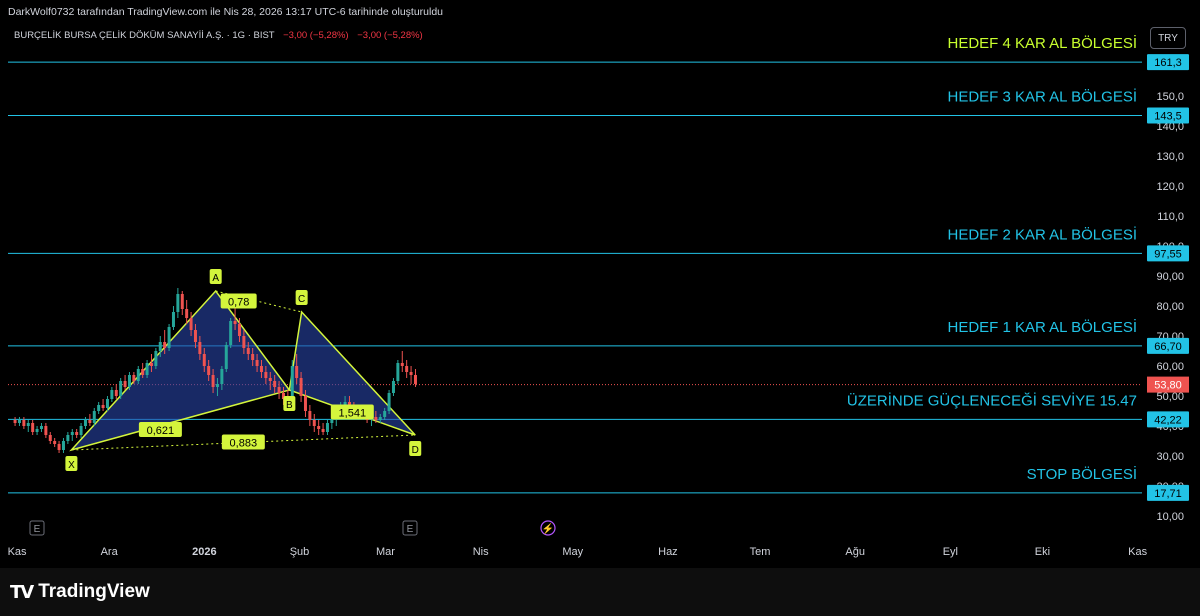  Describe the element at coordinates (1170, 517) in the screenshot. I see `y-tick-label: 10,00` at that location.